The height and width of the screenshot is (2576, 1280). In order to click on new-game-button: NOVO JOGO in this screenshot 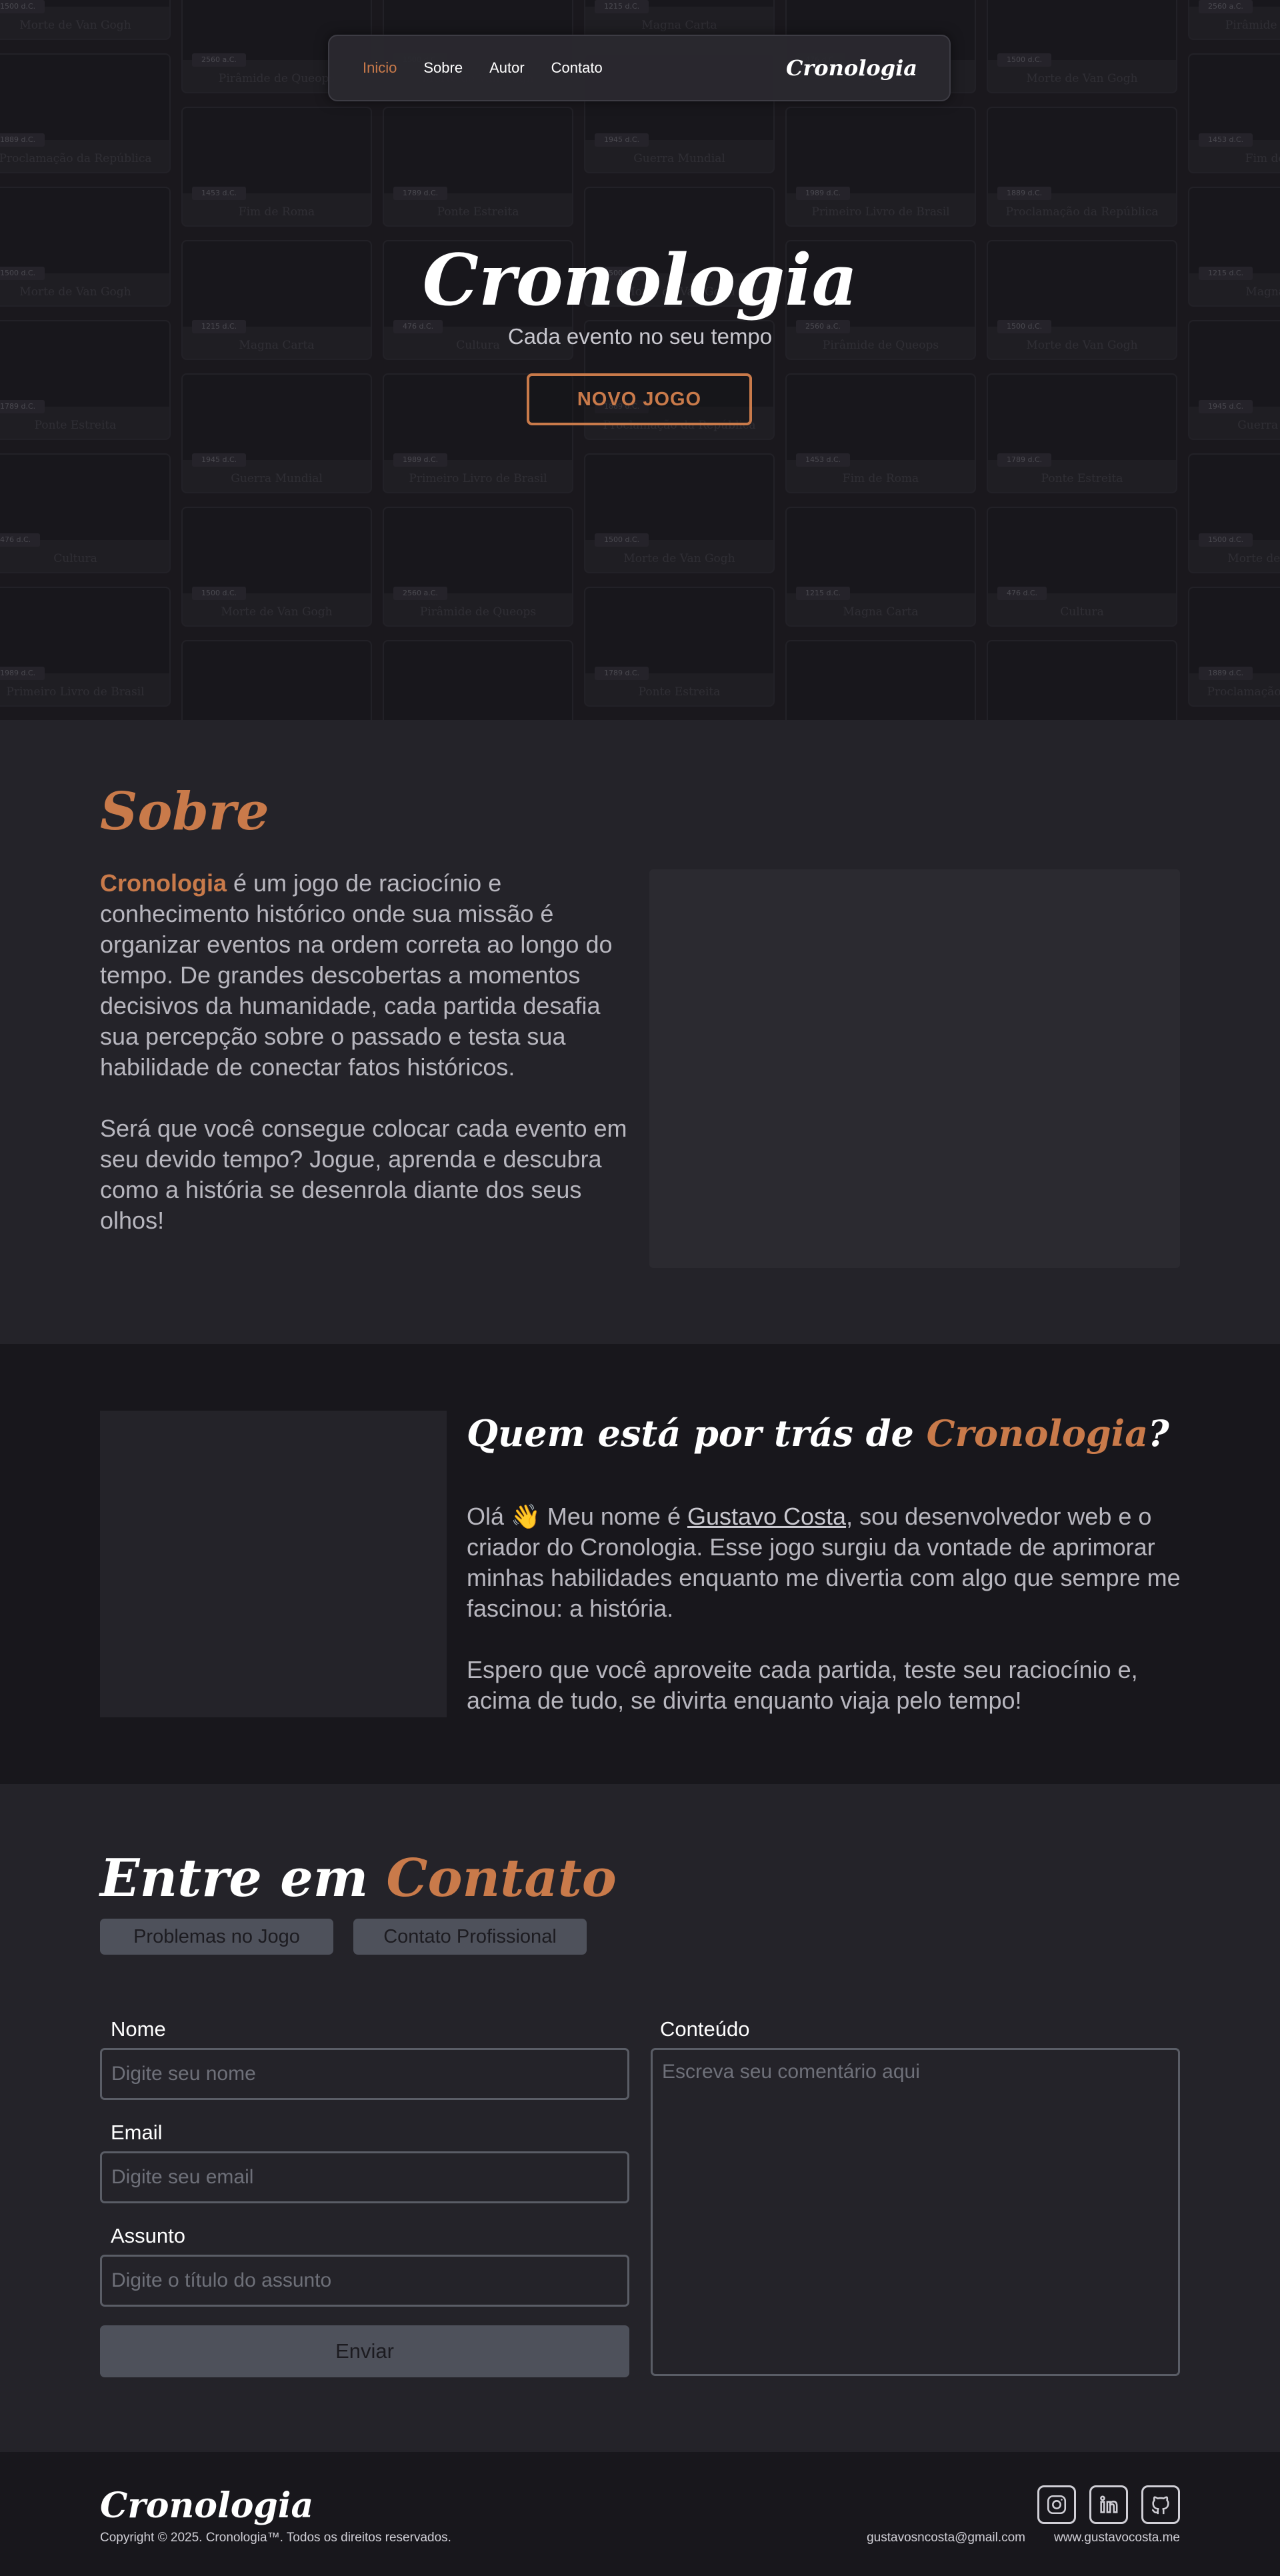, I will do `click(639, 399)`.